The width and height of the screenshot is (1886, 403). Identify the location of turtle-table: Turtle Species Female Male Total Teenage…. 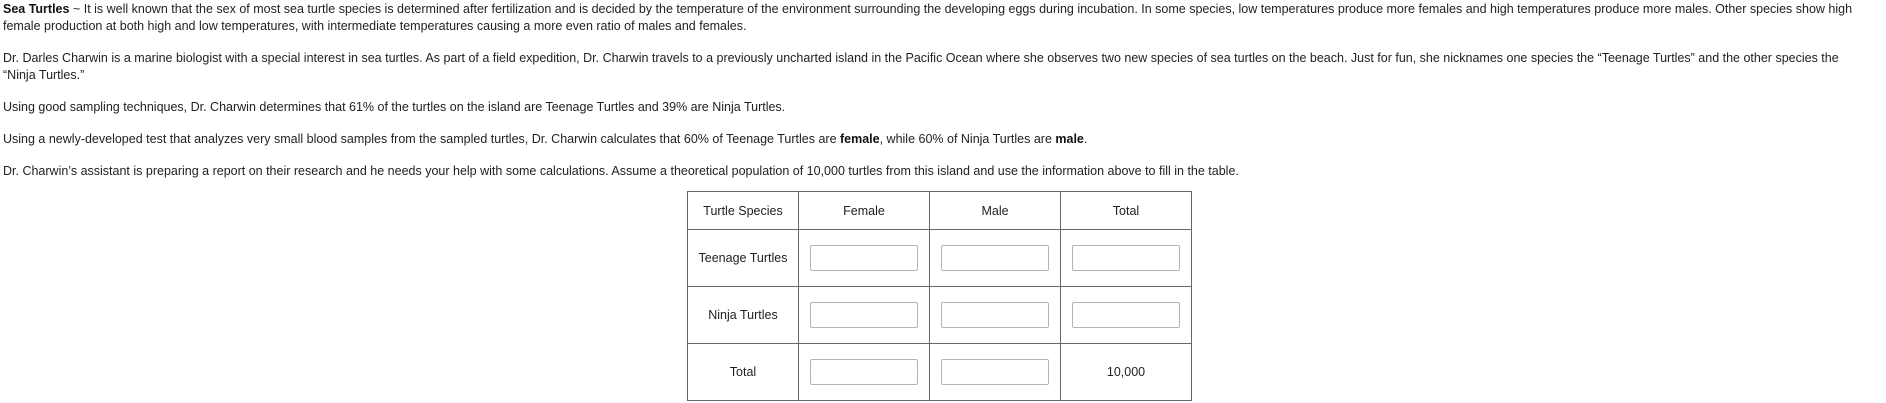
(939, 296).